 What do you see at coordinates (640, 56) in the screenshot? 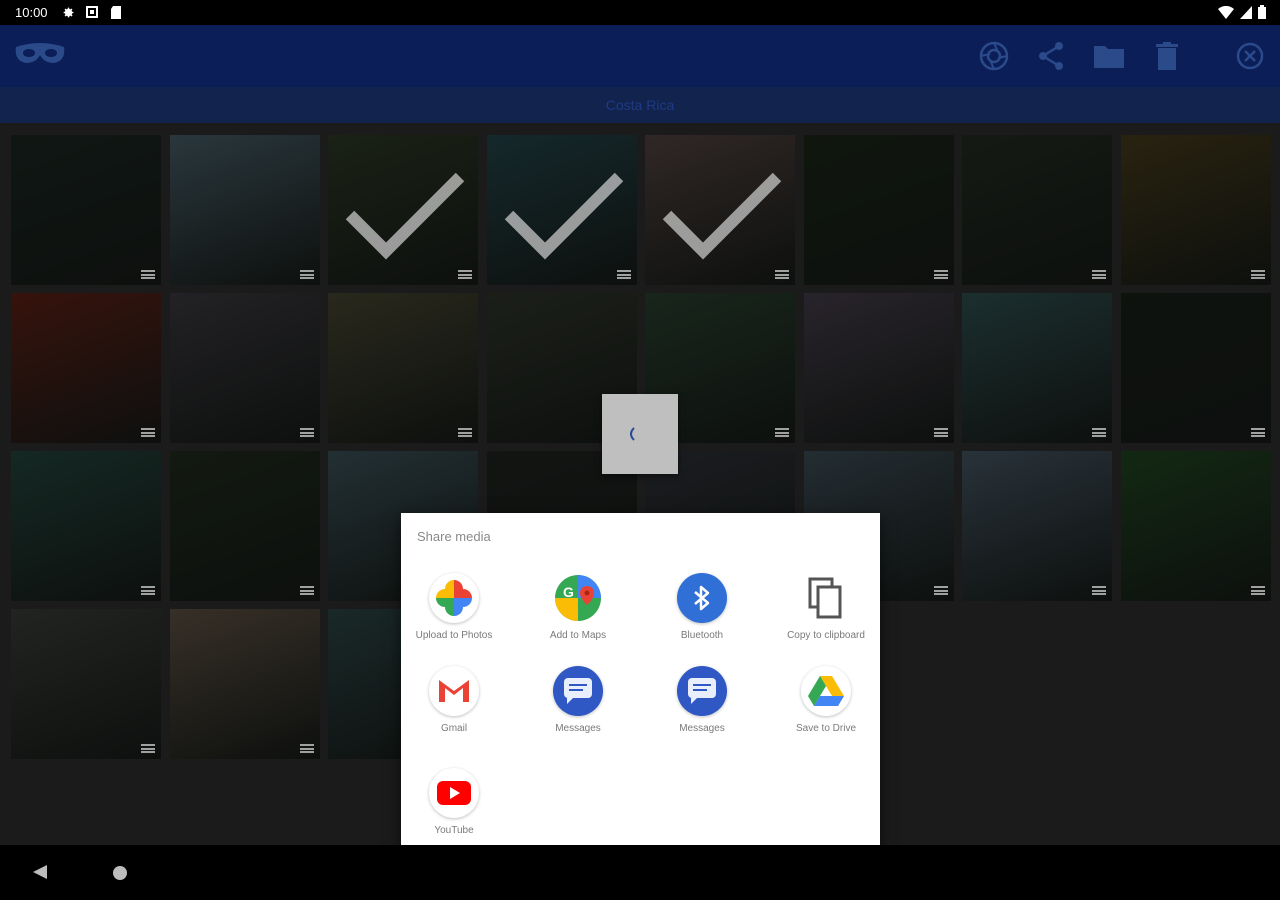
I see `app-toolbar` at bounding box center [640, 56].